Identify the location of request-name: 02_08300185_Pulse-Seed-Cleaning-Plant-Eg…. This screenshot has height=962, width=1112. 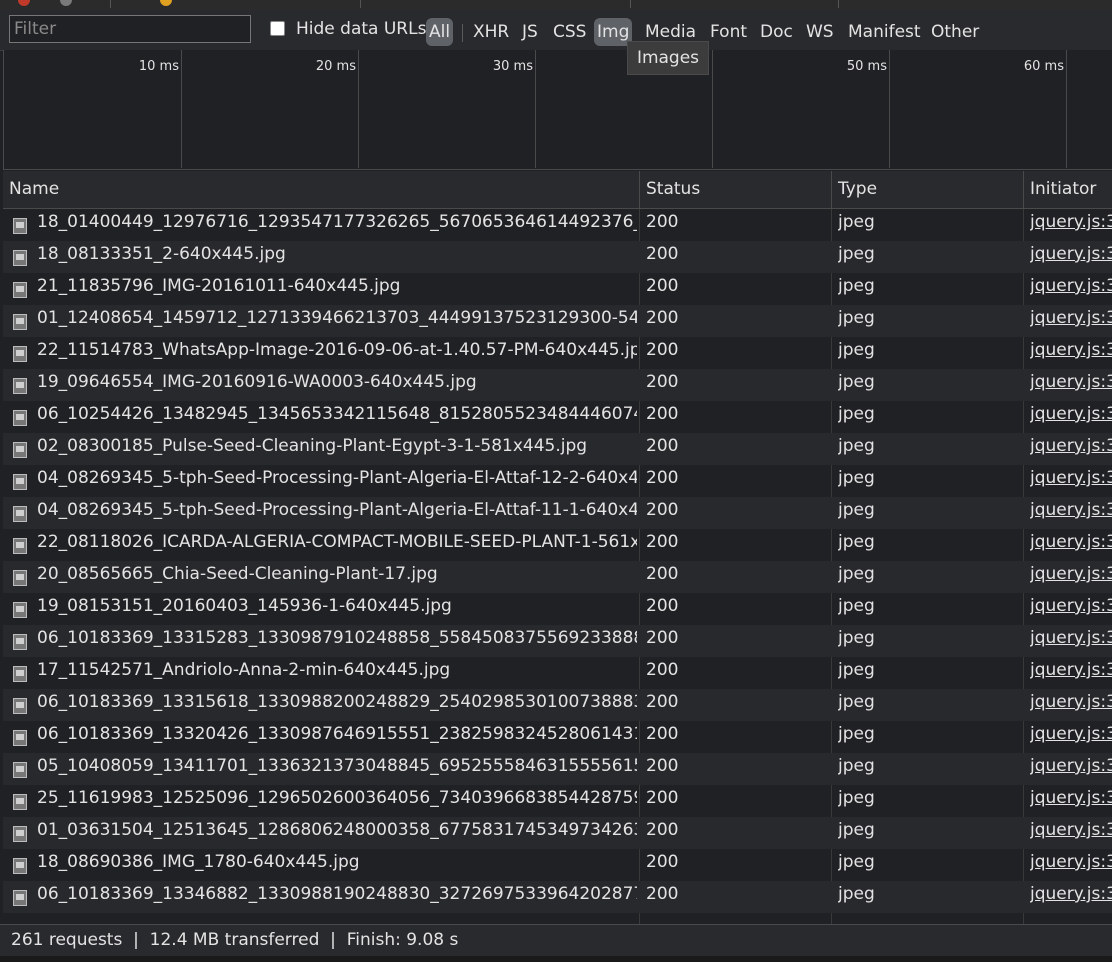
(312, 446).